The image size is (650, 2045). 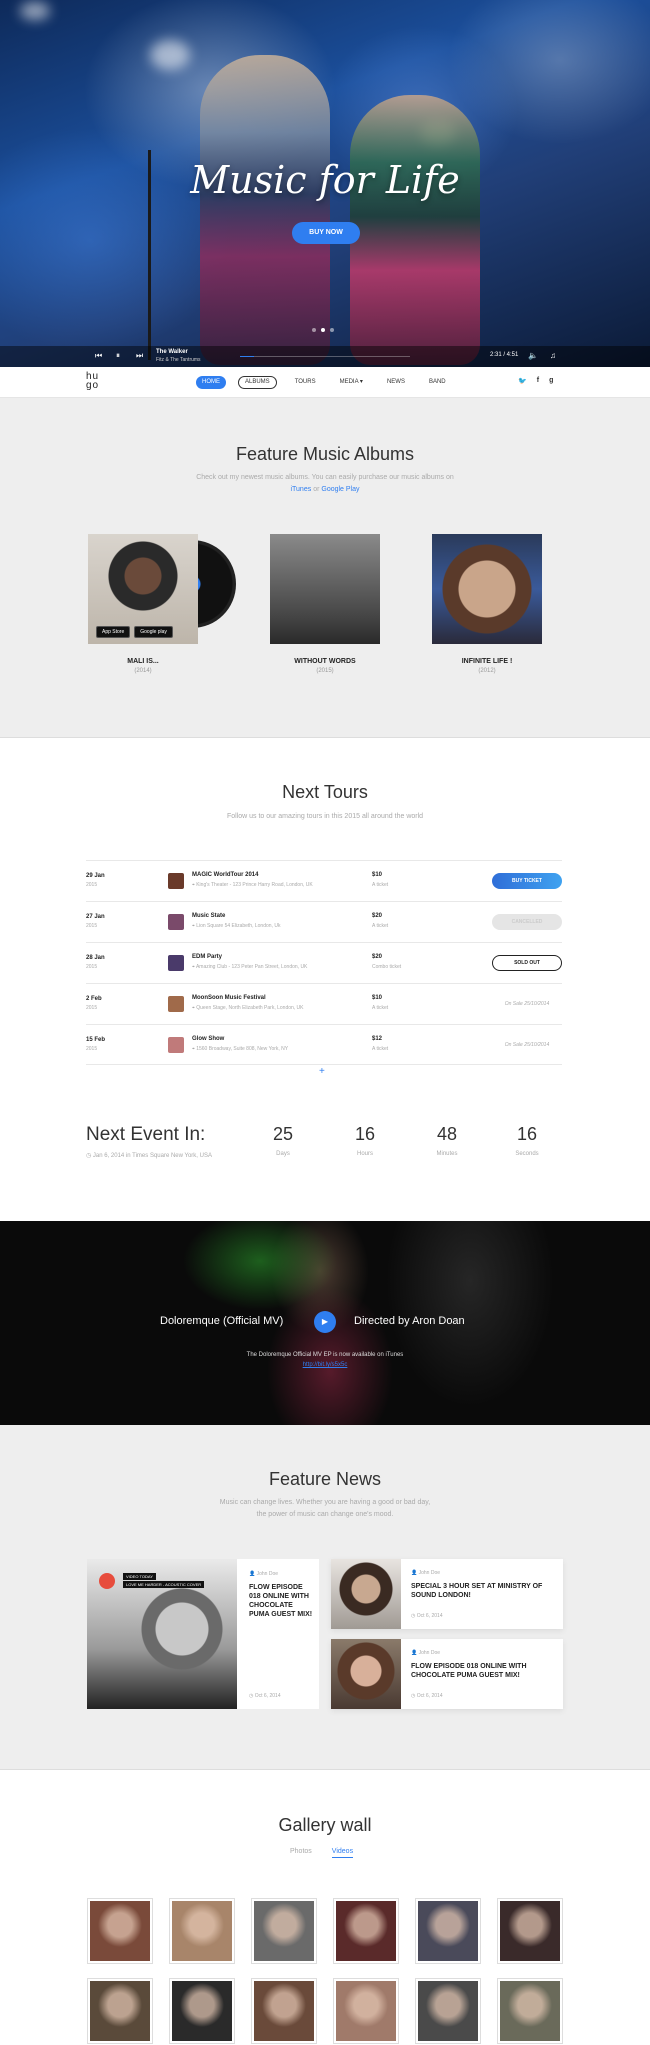 What do you see at coordinates (283, 1140) in the screenshot?
I see `countdown-days: 25 Days` at bounding box center [283, 1140].